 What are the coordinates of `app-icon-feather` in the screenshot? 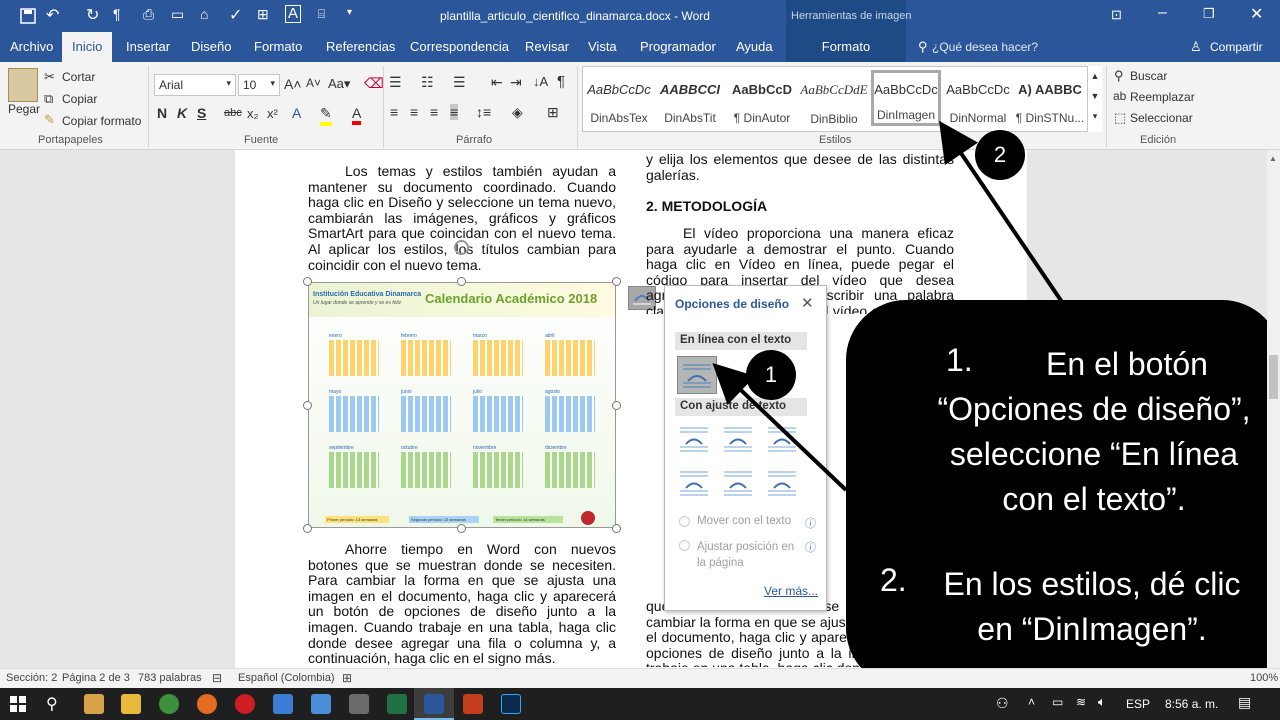 It's located at (321, 704).